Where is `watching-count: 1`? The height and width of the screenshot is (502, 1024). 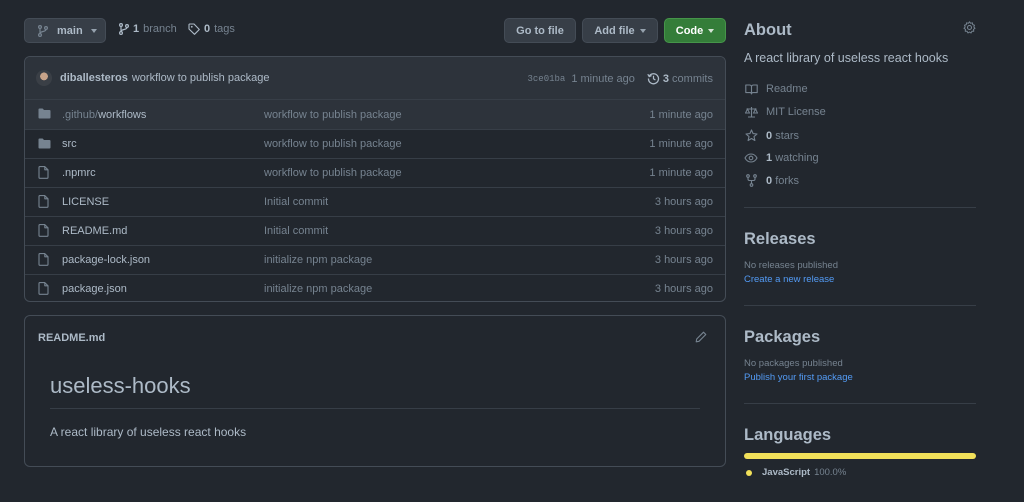
watching-count: 1 is located at coordinates (769, 158).